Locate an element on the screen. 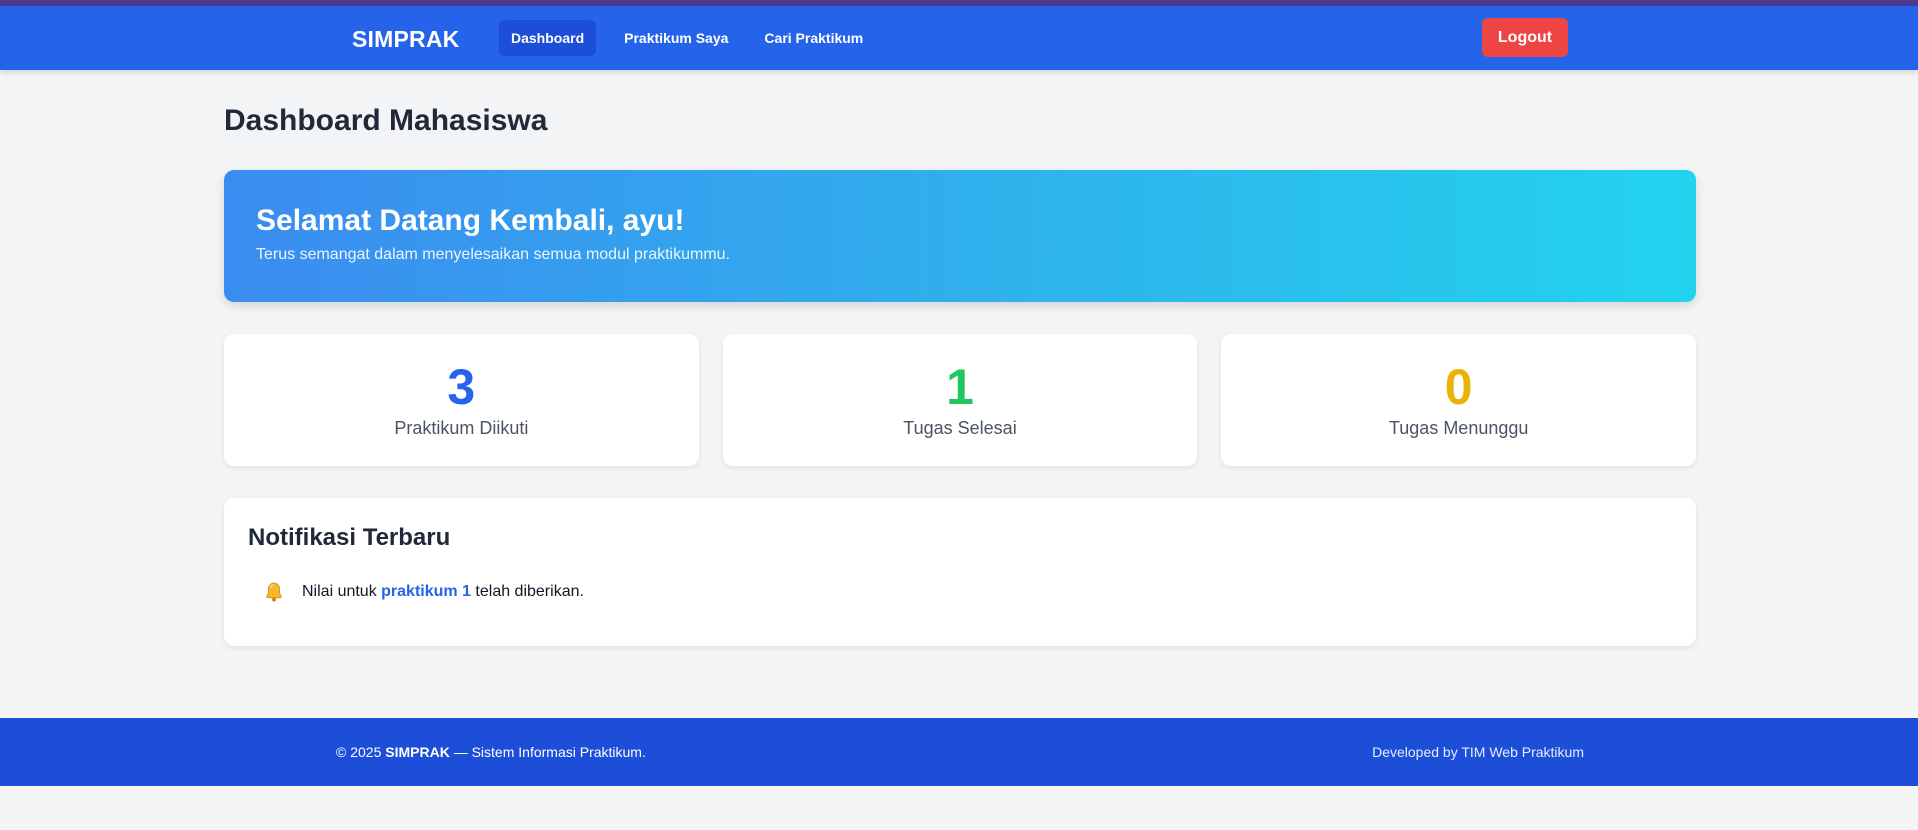 The width and height of the screenshot is (1918, 830). page-title: Dashboard Mahasiswa is located at coordinates (386, 120).